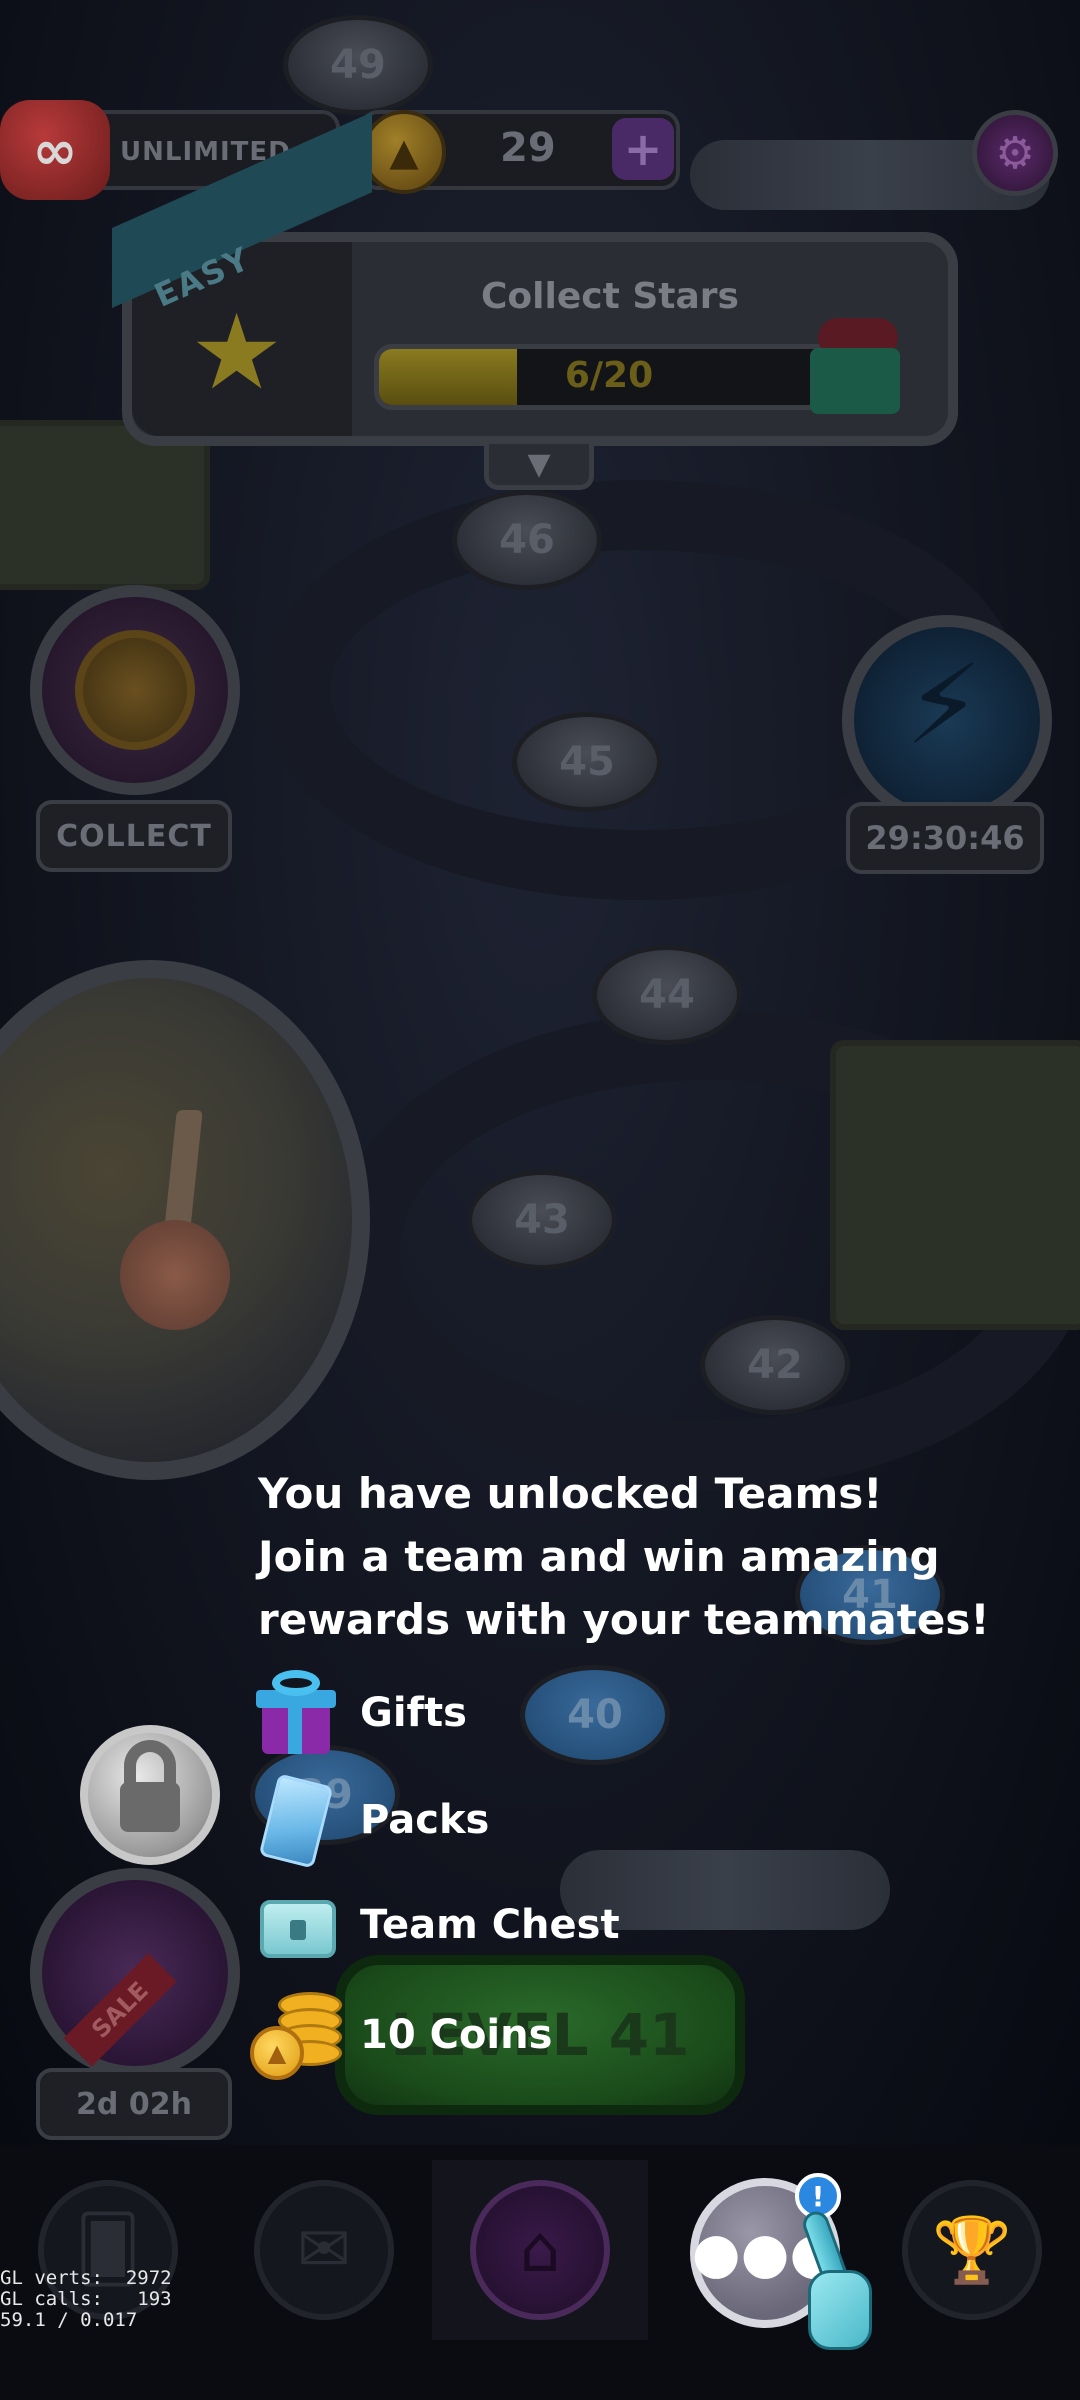  I want to click on heart-icon: ∞, so click(55, 150).